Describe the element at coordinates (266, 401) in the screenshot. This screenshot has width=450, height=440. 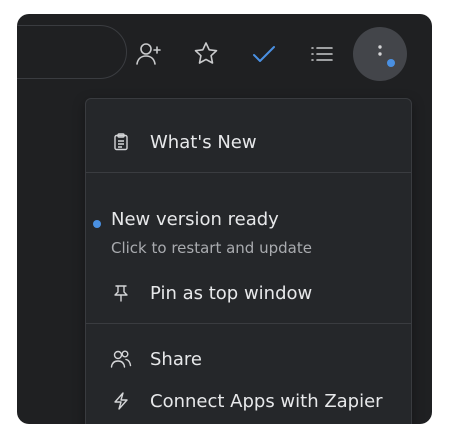
I see `menu-item-label: Connect Apps with Zapier` at that location.